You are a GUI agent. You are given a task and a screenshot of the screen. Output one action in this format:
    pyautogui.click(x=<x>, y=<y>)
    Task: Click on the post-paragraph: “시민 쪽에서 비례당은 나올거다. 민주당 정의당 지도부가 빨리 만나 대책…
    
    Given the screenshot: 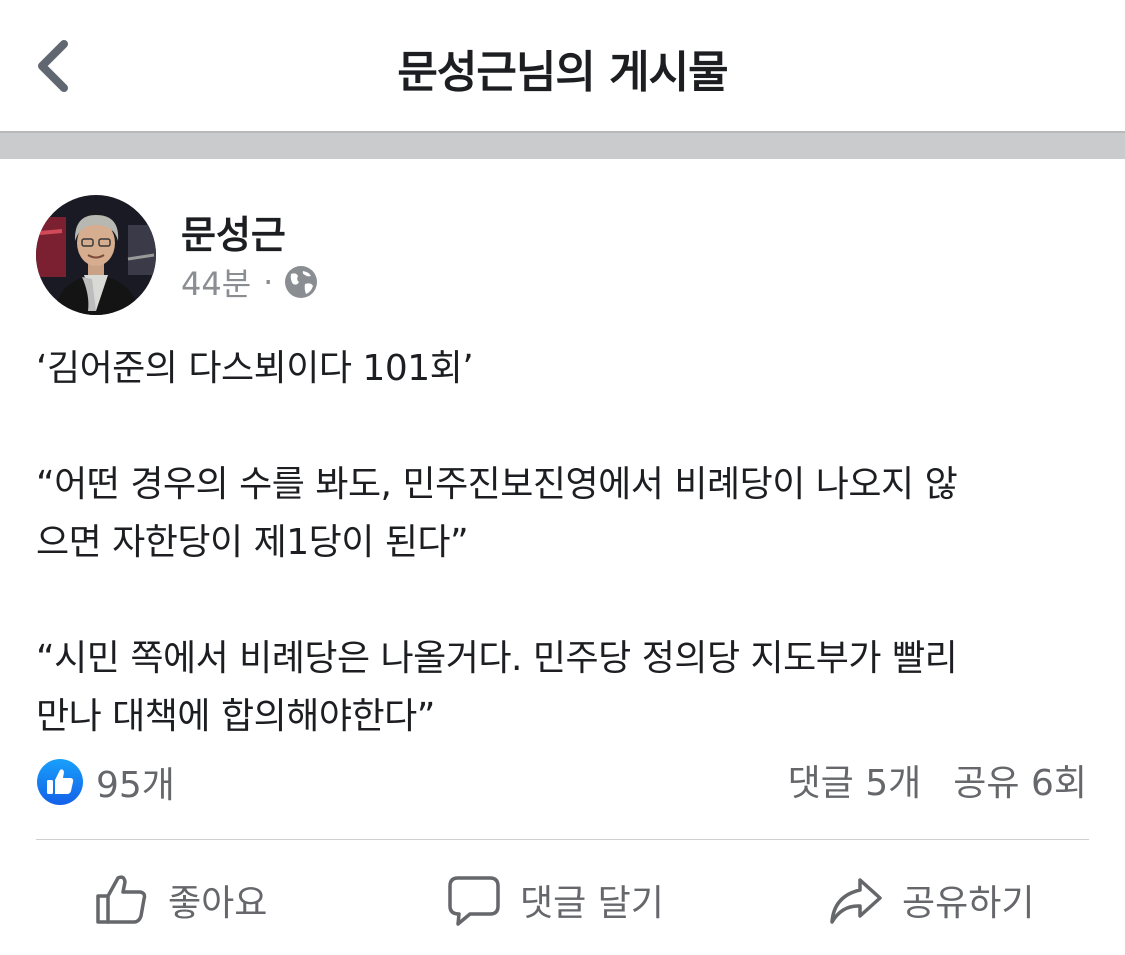 What is the action you would take?
    pyautogui.click(x=497, y=687)
    